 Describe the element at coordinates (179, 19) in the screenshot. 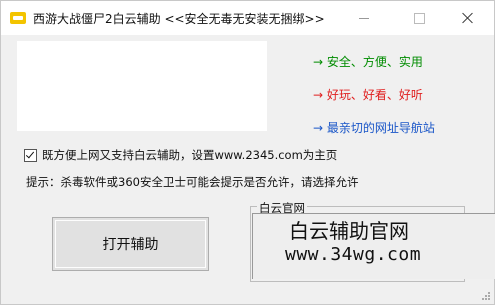

I see `window-title: 西游大战僵尸2白云辅助 <<安全无毒无安装无捆绑>>` at that location.